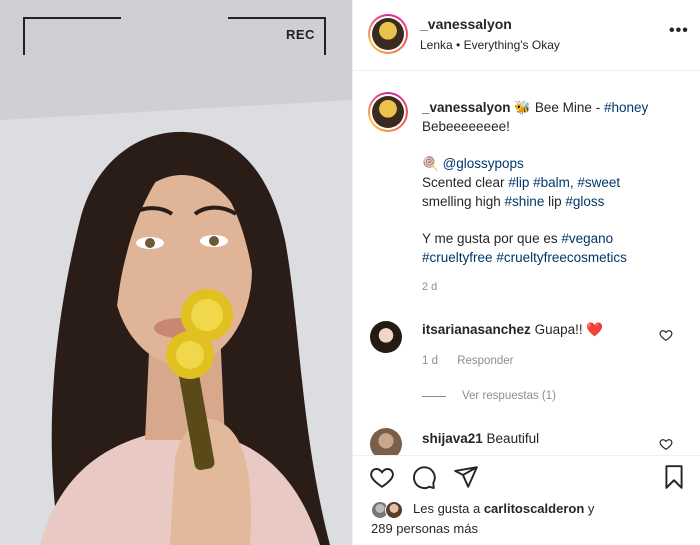  What do you see at coordinates (382, 477) in the screenshot?
I see `like-heart-icon` at bounding box center [382, 477].